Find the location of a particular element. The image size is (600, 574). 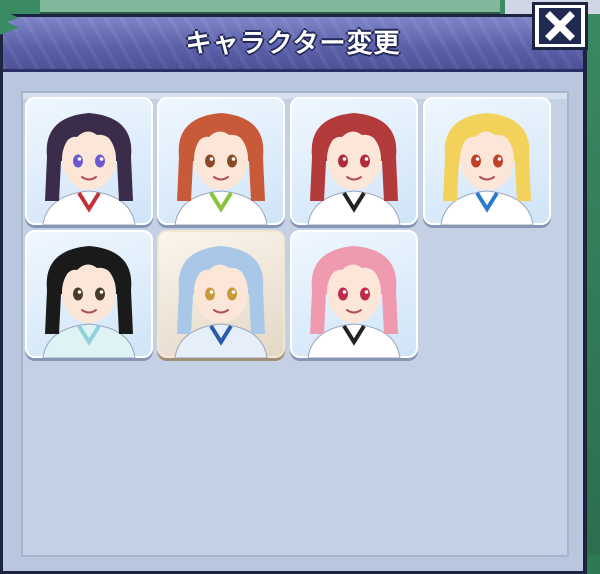

close-icon is located at coordinates (560, 26).